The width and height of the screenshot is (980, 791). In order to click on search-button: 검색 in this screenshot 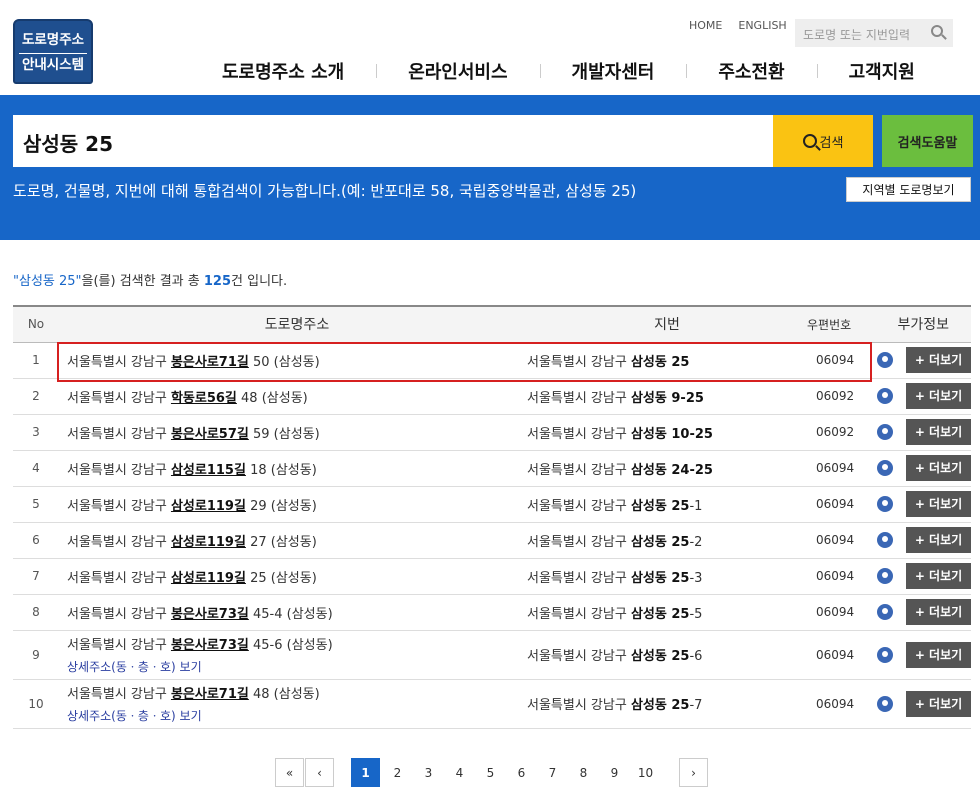, I will do `click(823, 141)`.